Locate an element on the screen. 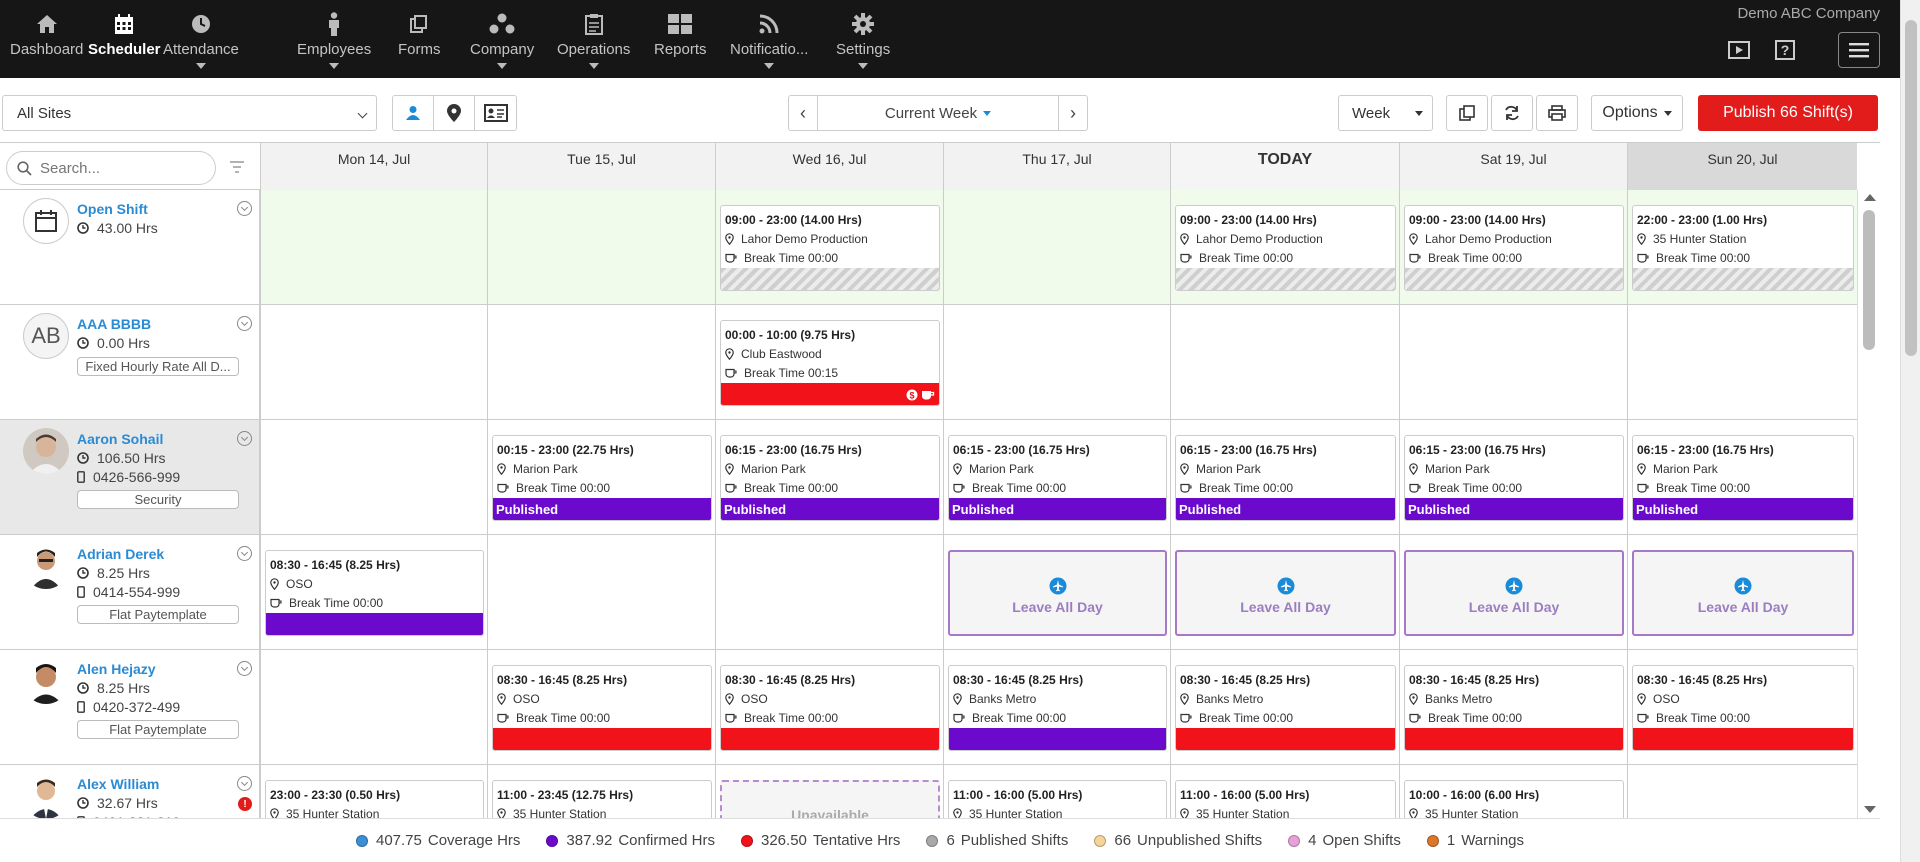 This screenshot has width=1920, height=862. page-scrollbar-thumb is located at coordinates (1911, 188).